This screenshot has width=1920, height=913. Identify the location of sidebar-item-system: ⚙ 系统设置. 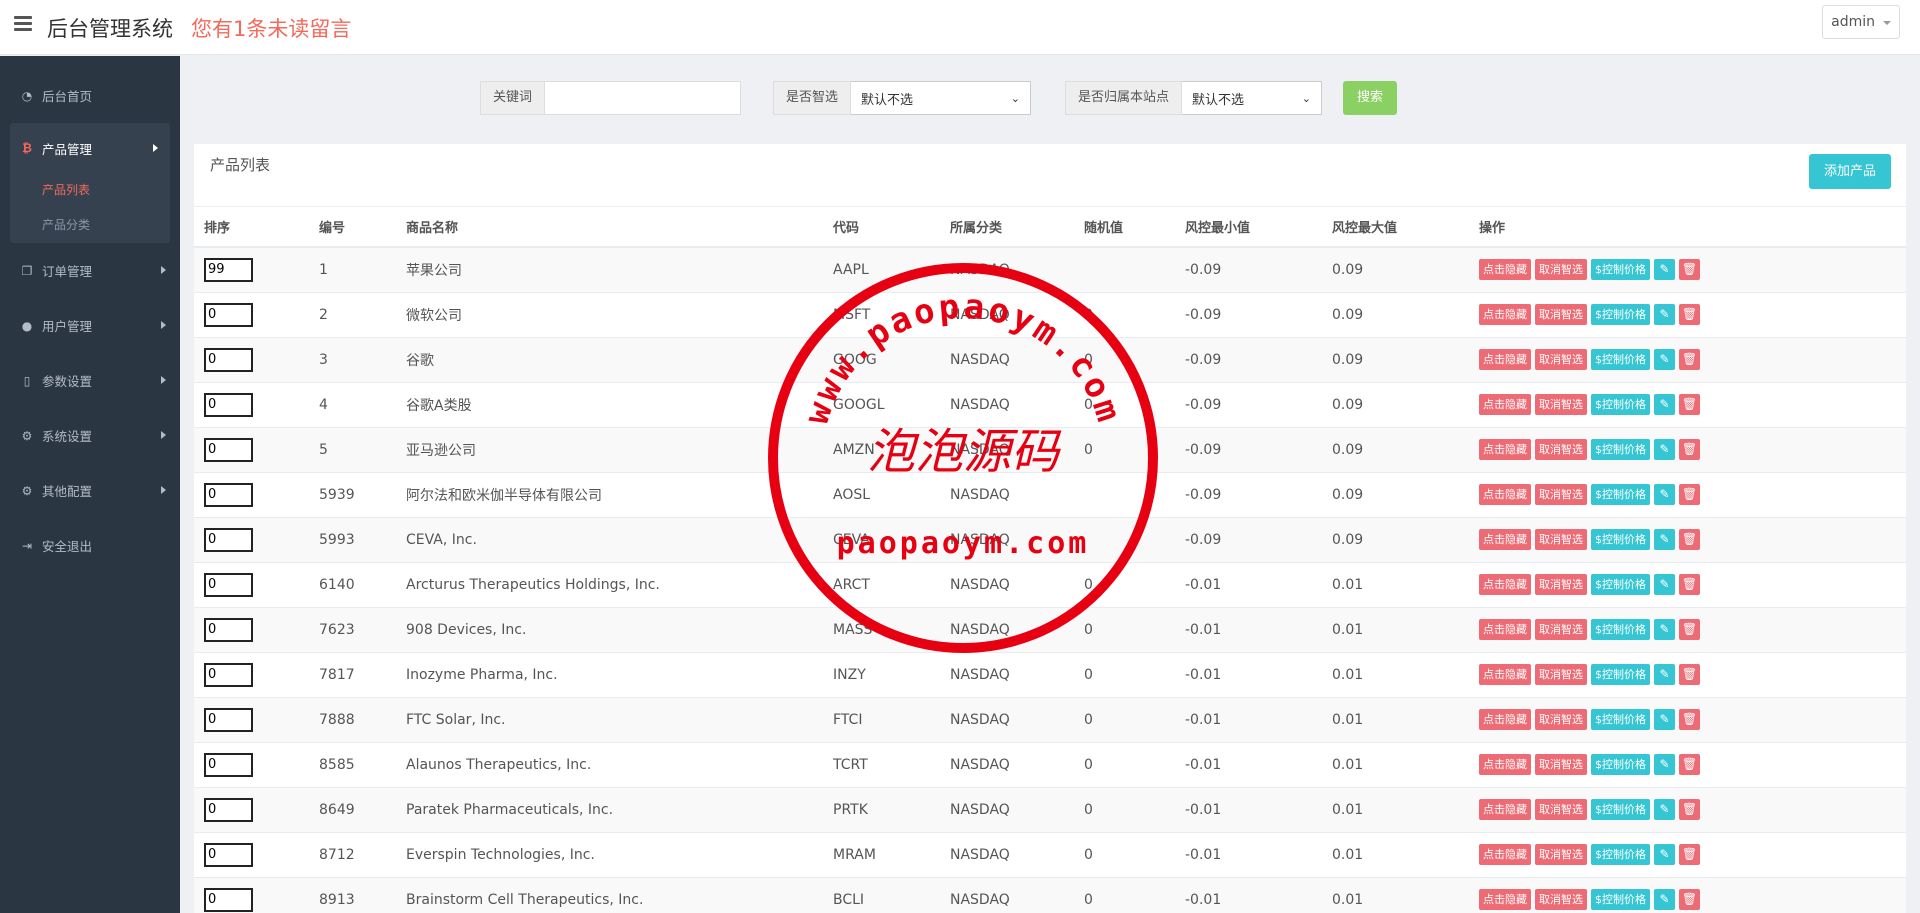
(90, 435).